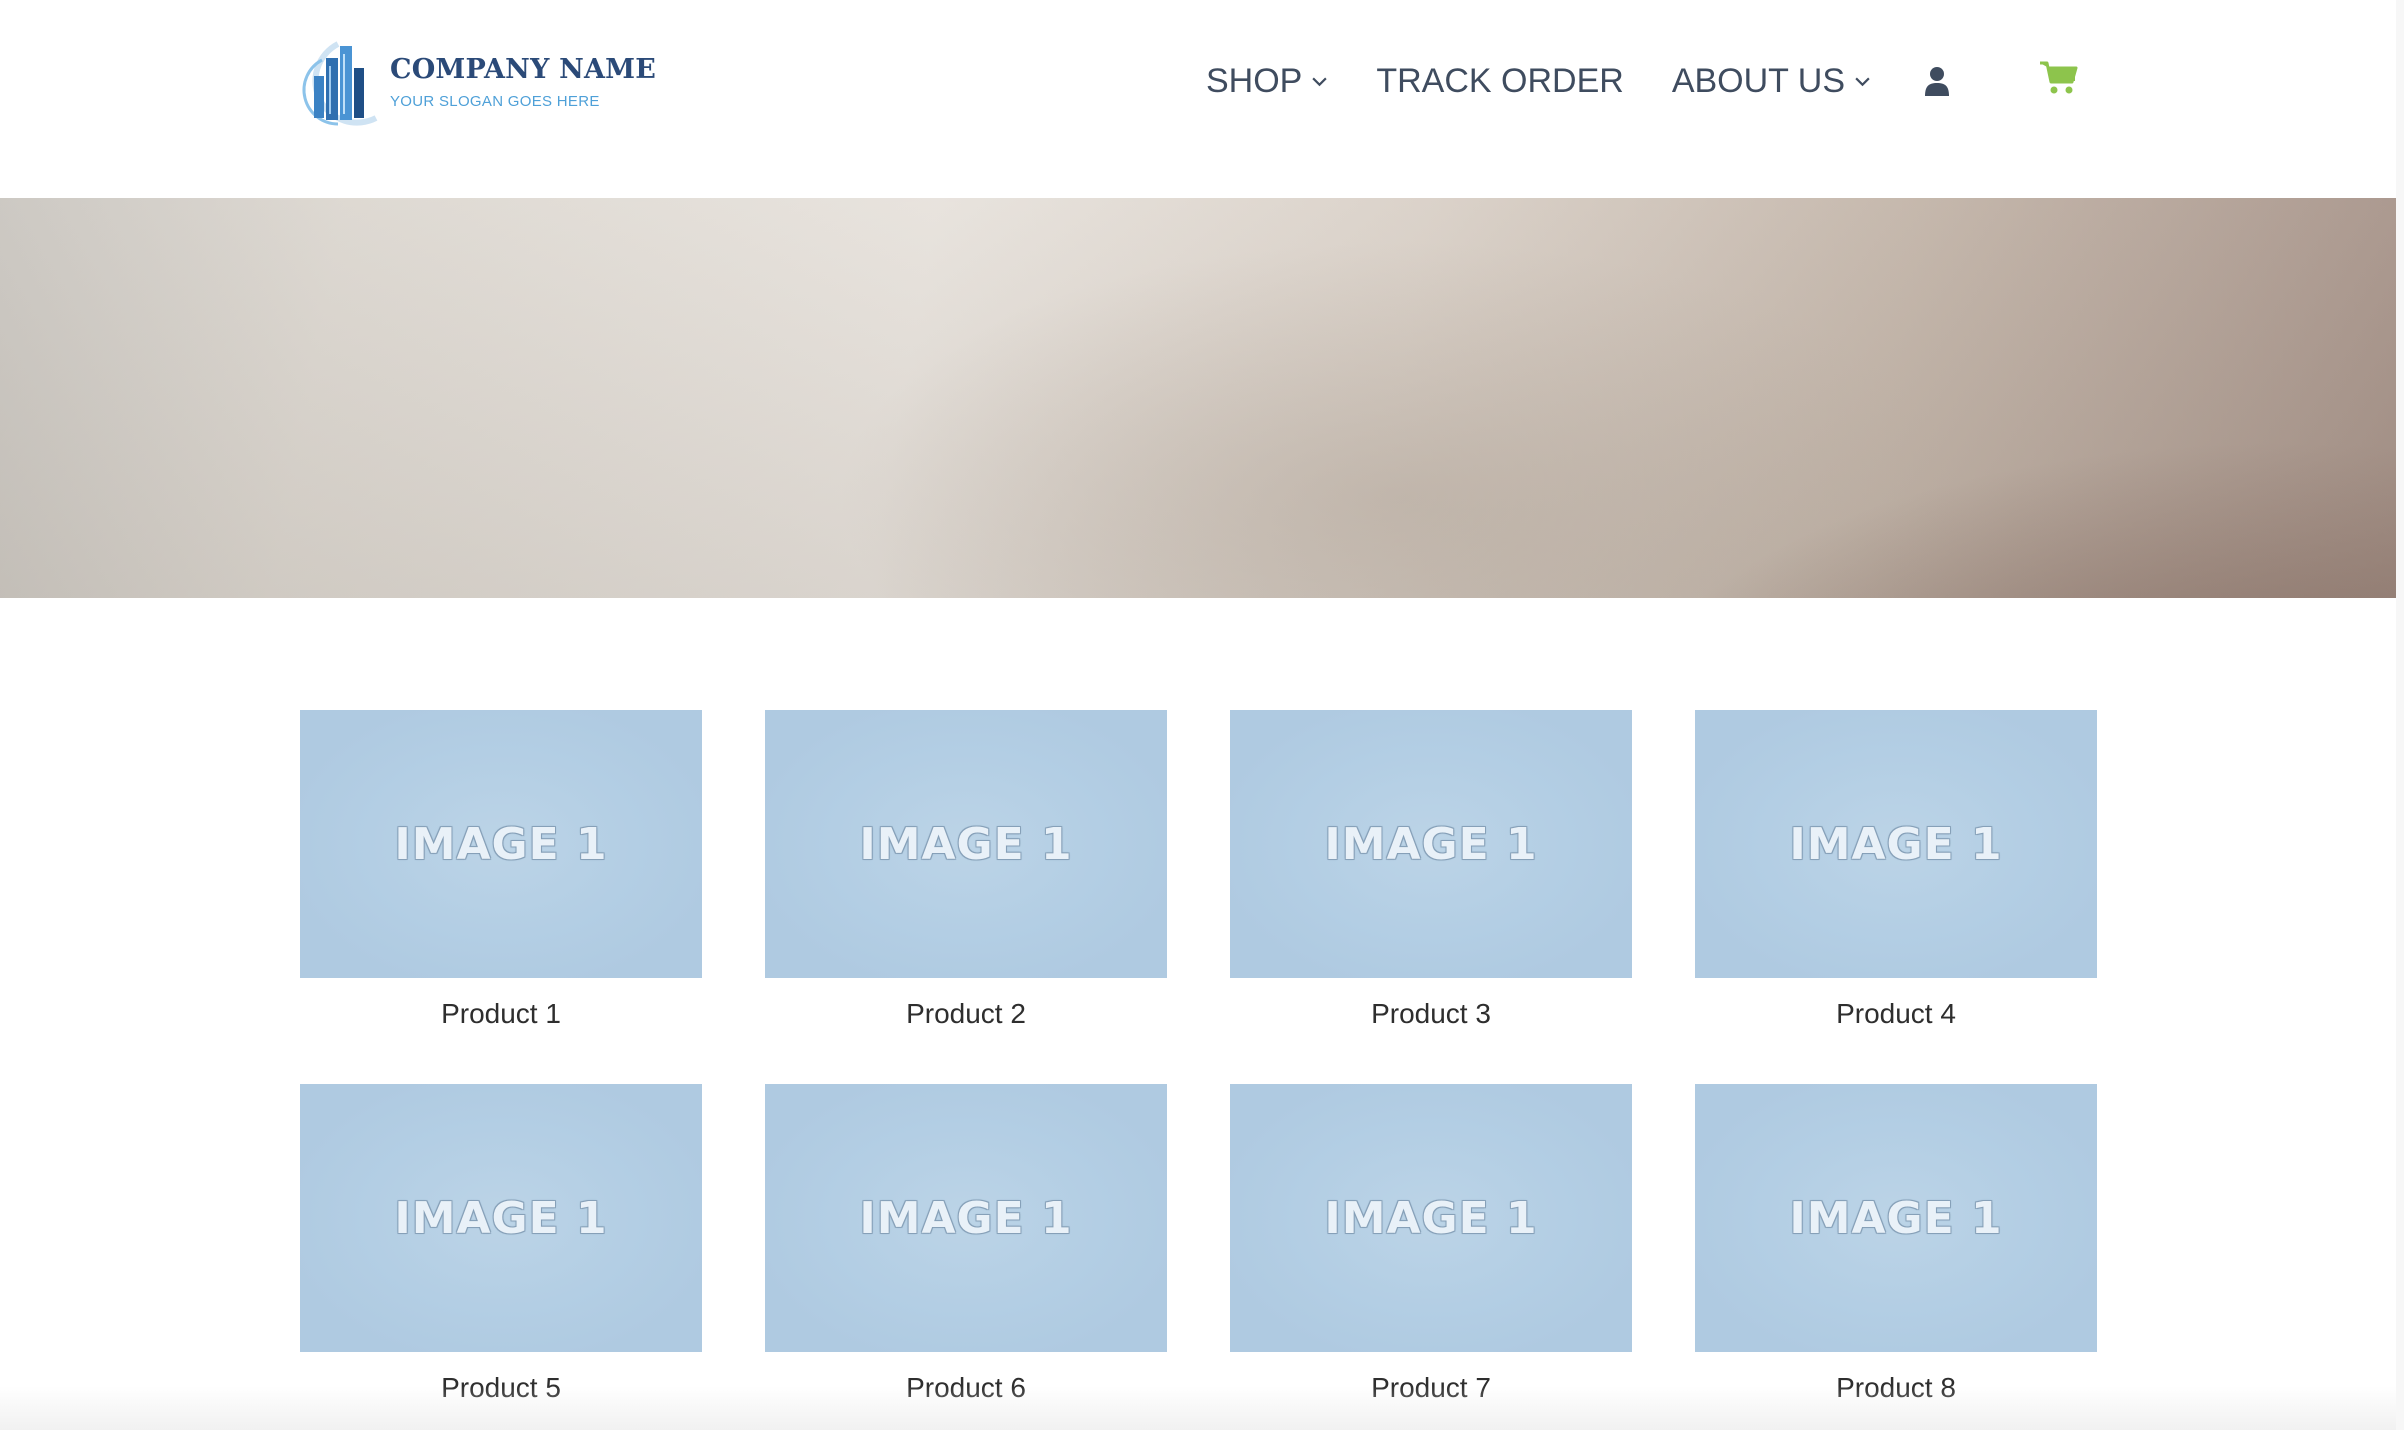 The image size is (2404, 1430). I want to click on product-card: IMAGE 1 Product 6, so click(966, 1244).